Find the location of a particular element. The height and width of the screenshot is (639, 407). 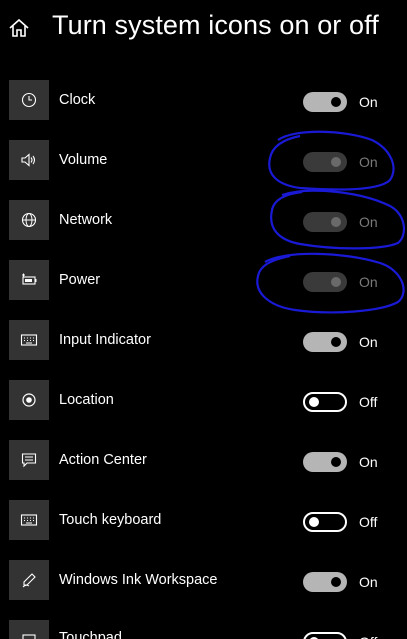

setting-row-touchpad: Touchpad Off is located at coordinates (203, 624).